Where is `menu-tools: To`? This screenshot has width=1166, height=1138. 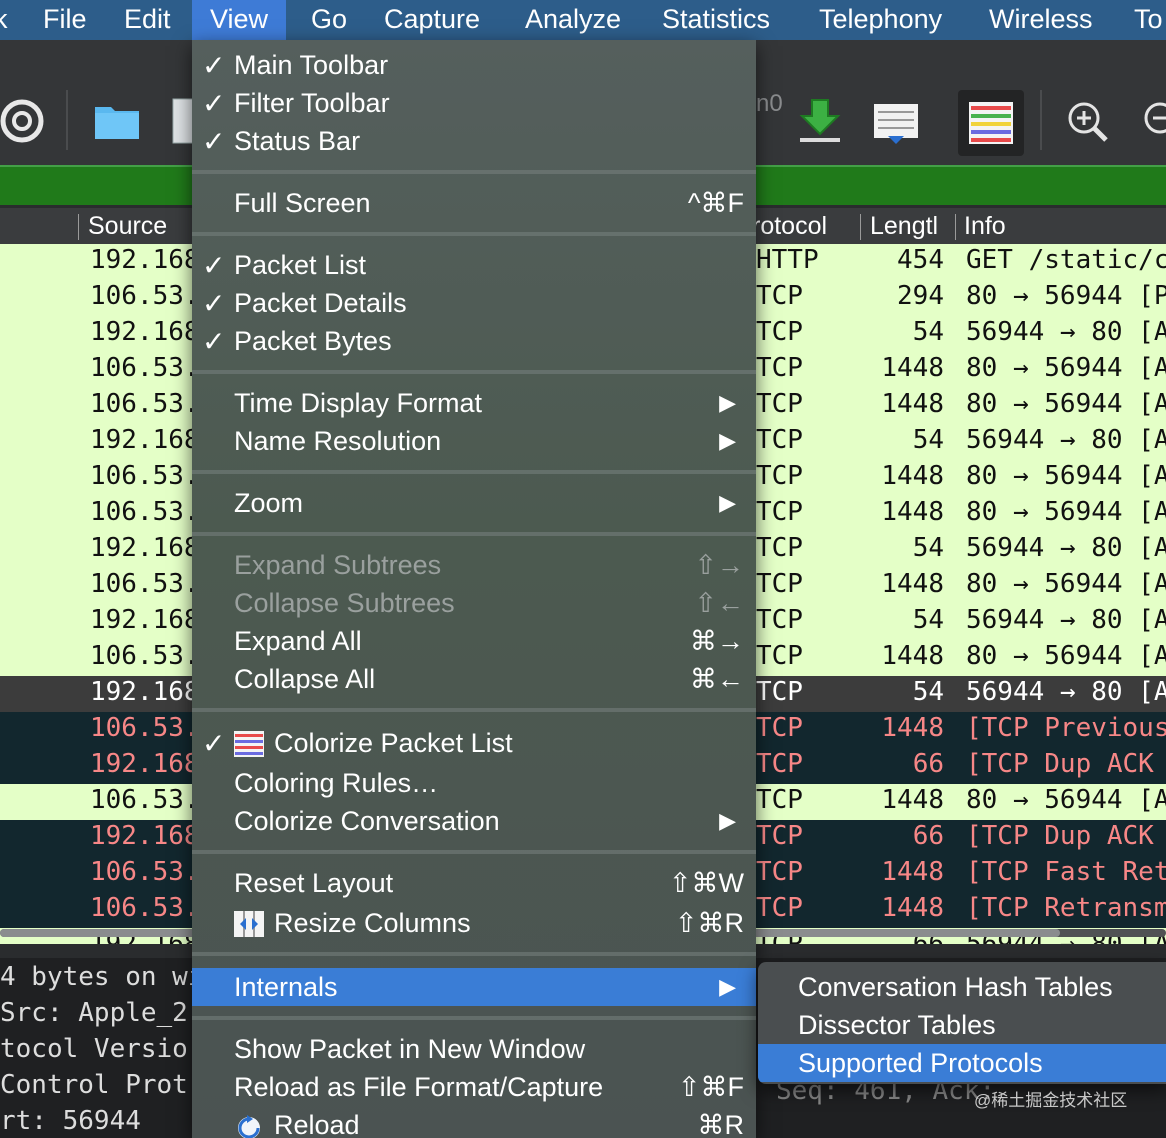
menu-tools: To is located at coordinates (1148, 20).